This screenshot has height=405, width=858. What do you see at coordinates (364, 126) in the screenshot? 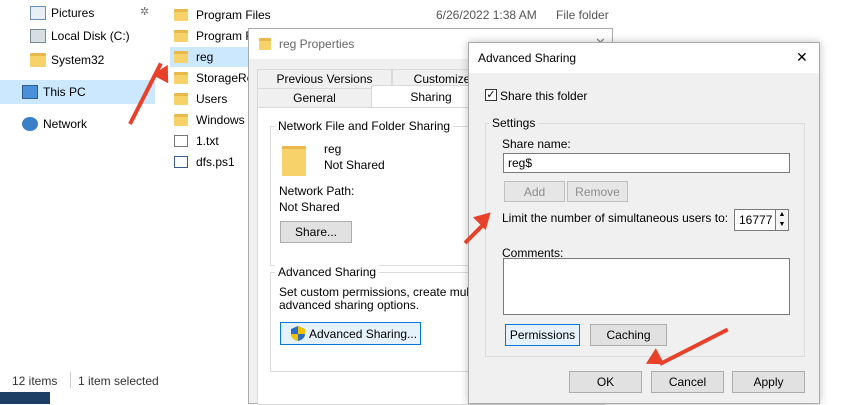
I see `network-sharing-group-label: Network File and Folder Sharing` at bounding box center [364, 126].